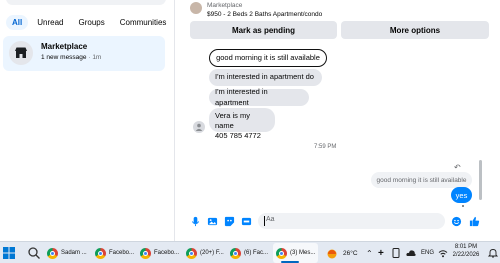 The width and height of the screenshot is (500, 263). What do you see at coordinates (242, 124) in the screenshot?
I see `message-bubble: Vera is my name 405 785 4772` at bounding box center [242, 124].